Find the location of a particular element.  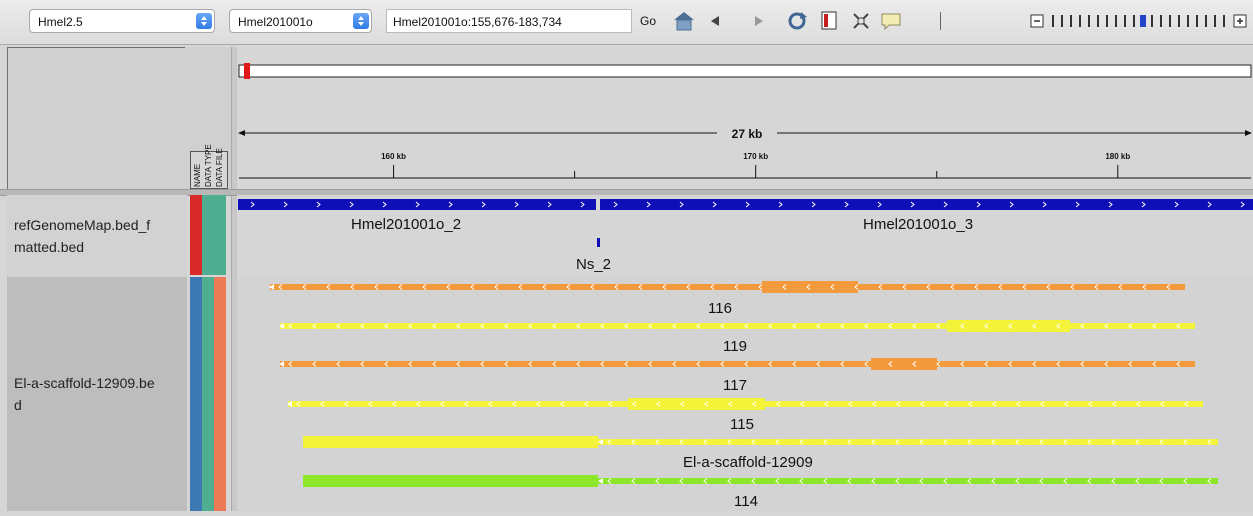

popup-text-icon is located at coordinates (892, 21).